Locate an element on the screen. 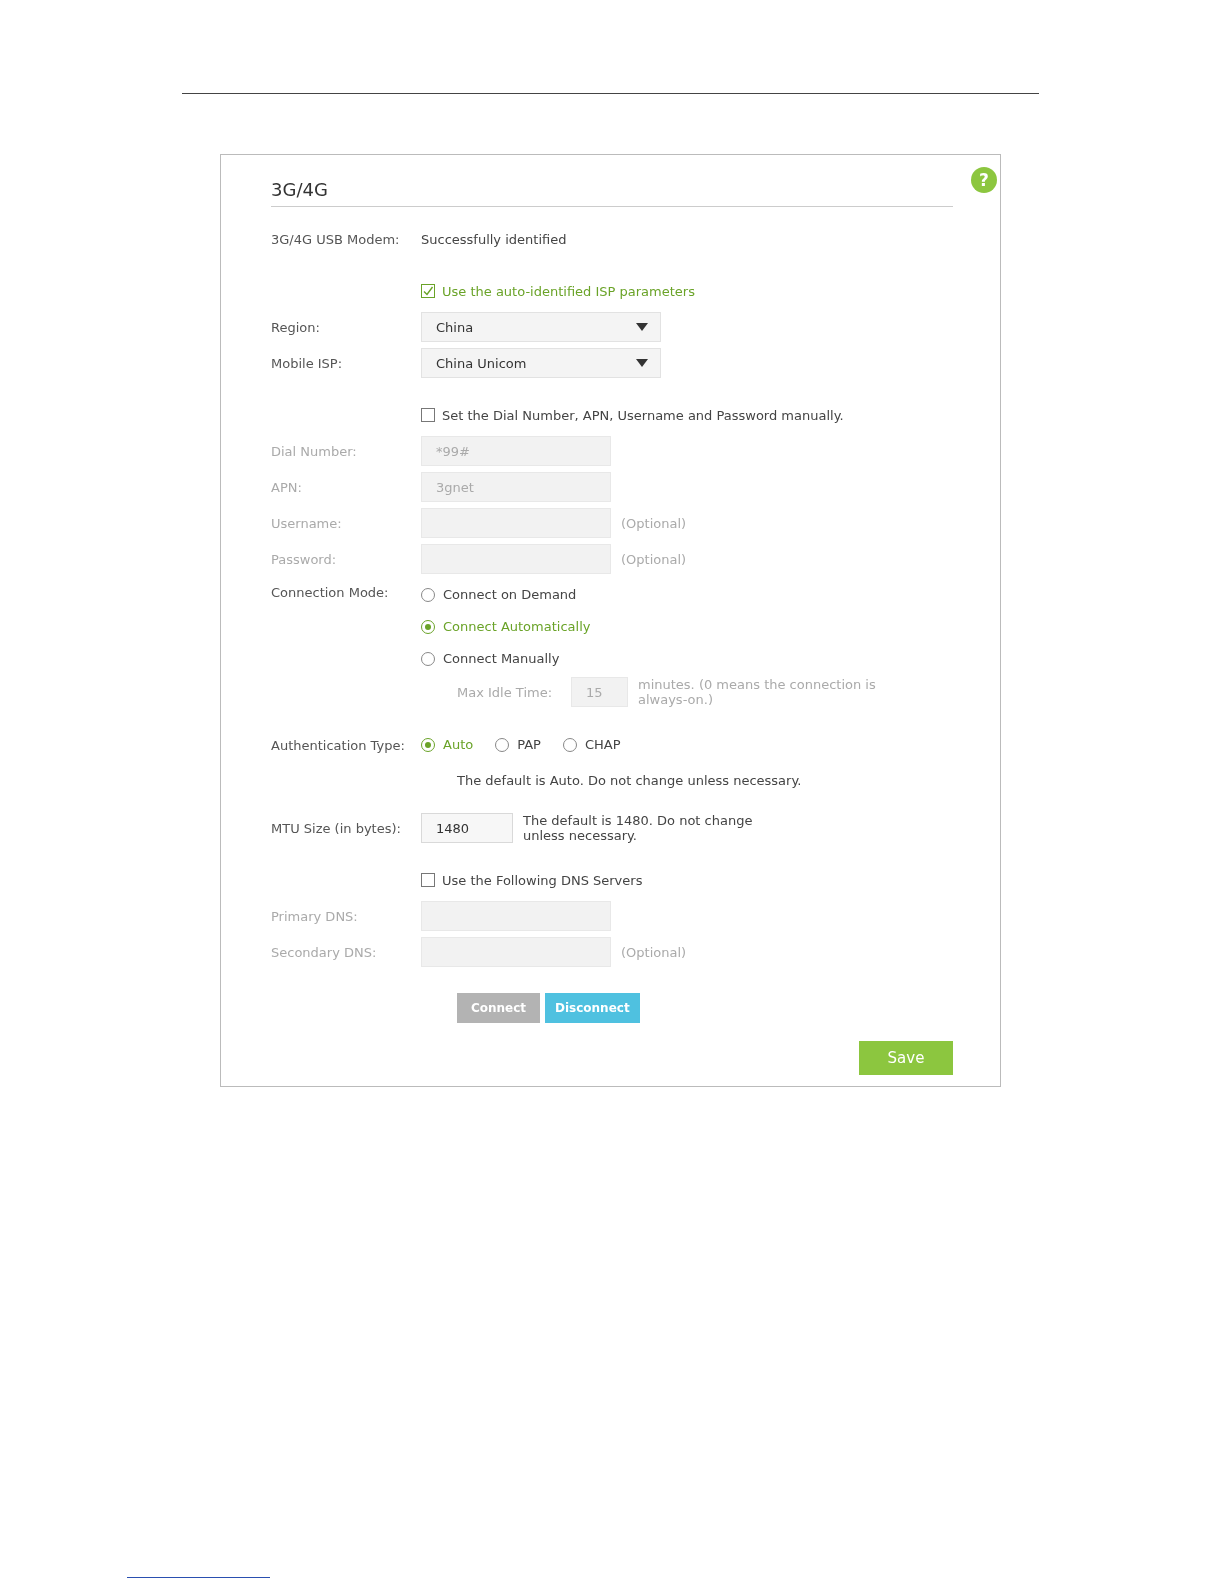 This screenshot has width=1224, height=1584. radio-label: Connect Automatically is located at coordinates (517, 626).